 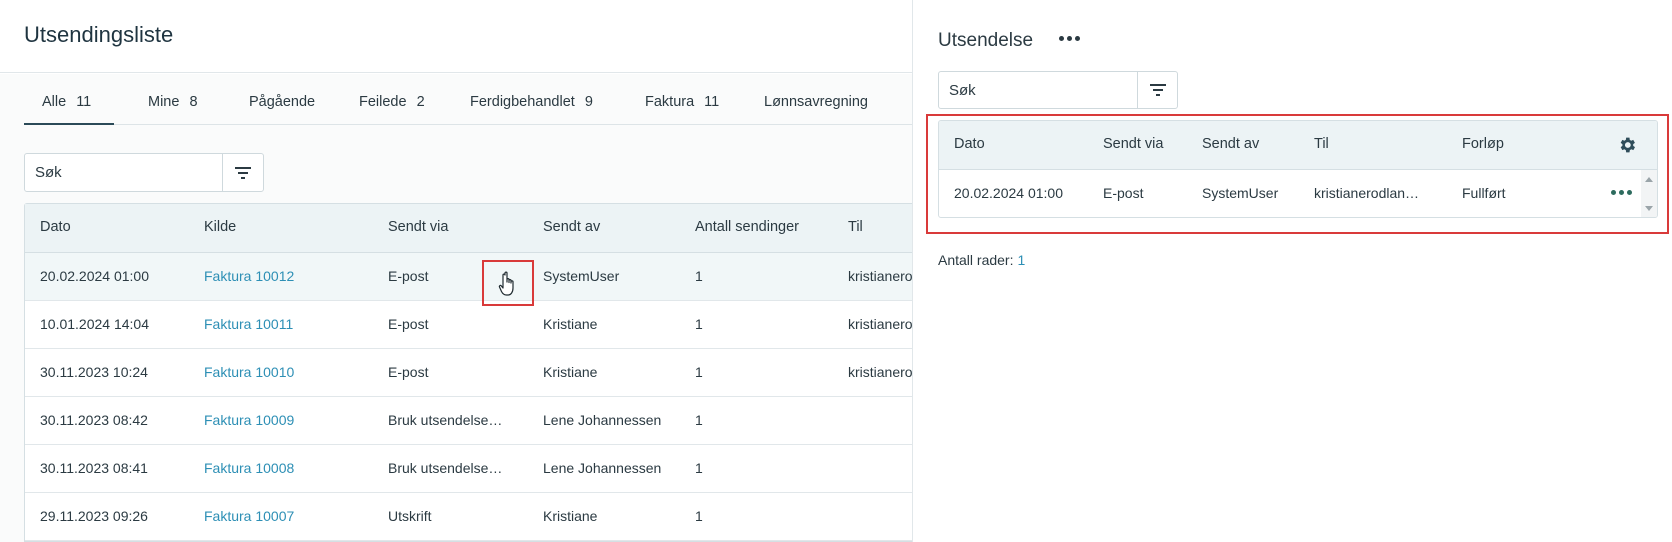 I want to click on panel-table-header: Dato Sendt via Sendt av Til Forløp, so click(x=1298, y=145).